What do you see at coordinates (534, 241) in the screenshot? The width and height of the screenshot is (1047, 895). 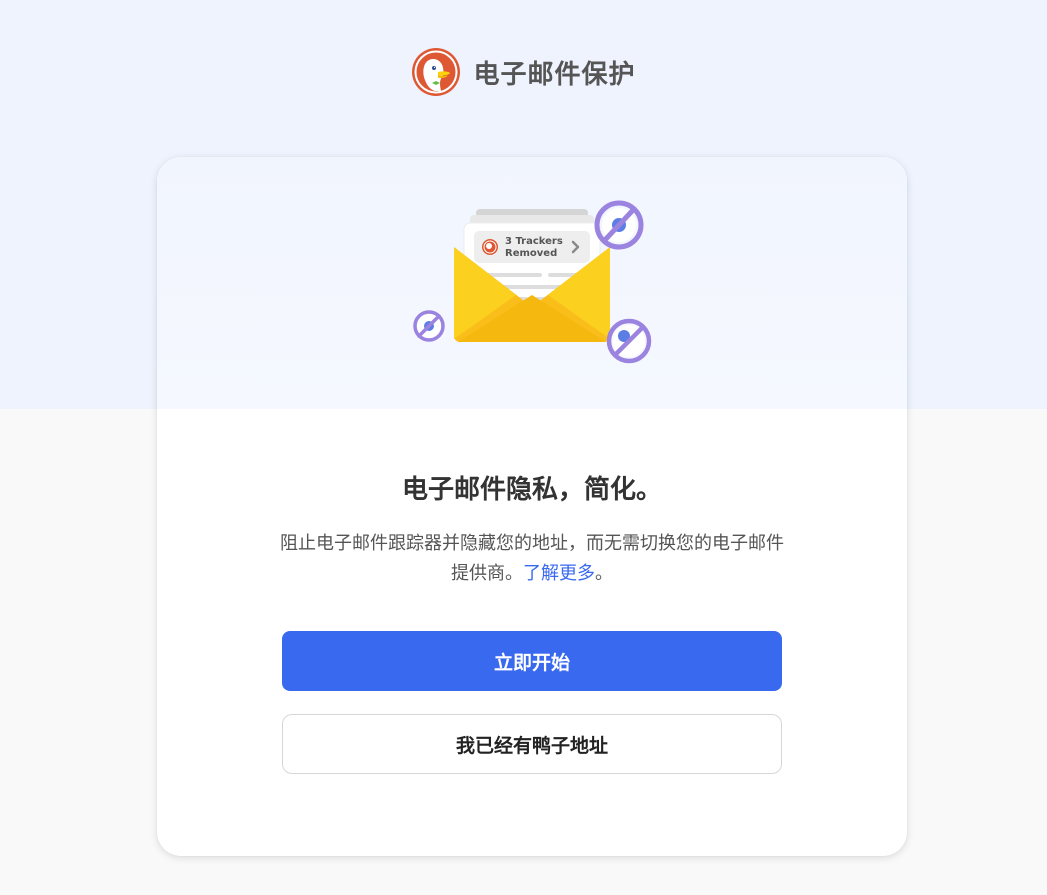 I see `badge-line-1: 3 Trackers` at bounding box center [534, 241].